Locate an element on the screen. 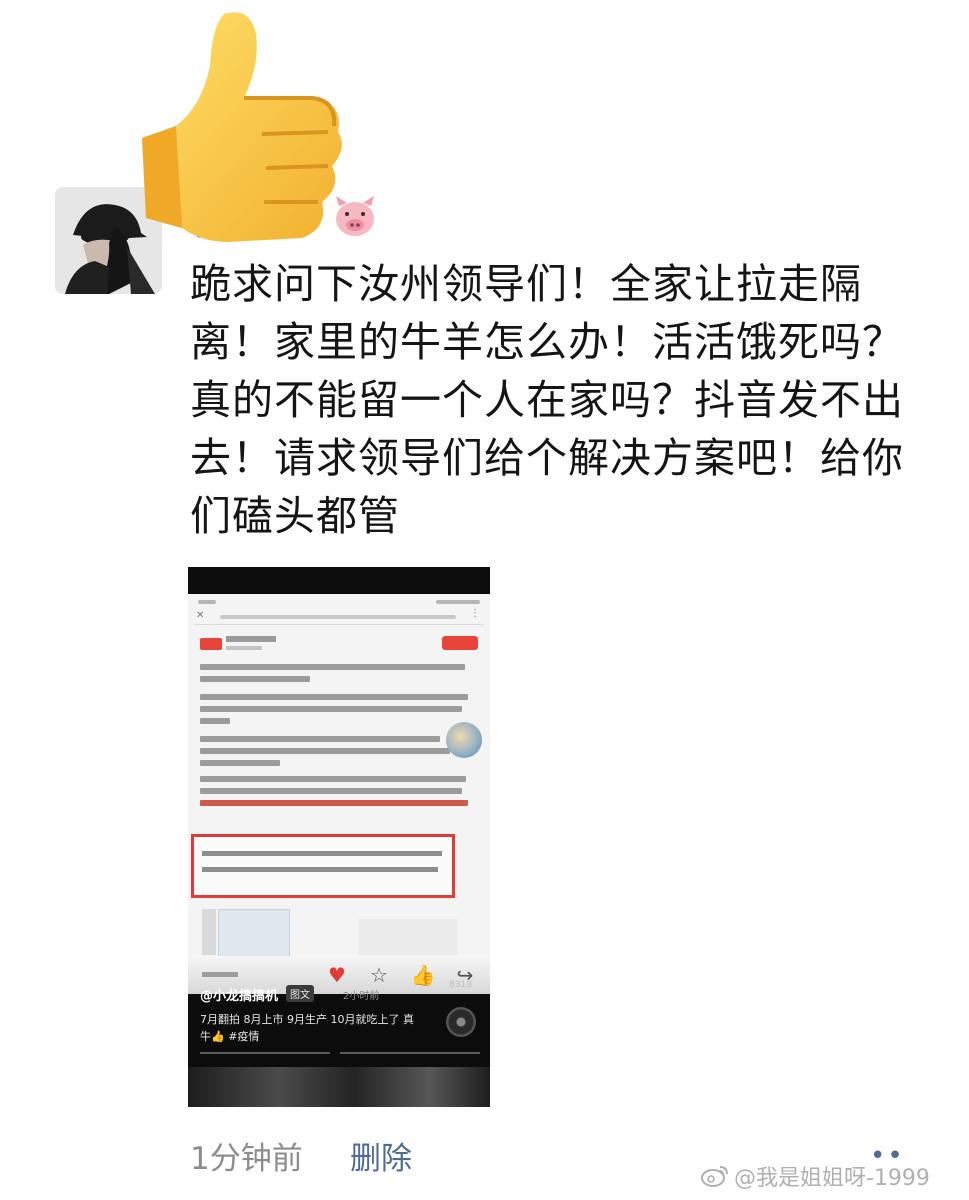 The image size is (969, 1200). heart-icon: ♥ is located at coordinates (337, 975).